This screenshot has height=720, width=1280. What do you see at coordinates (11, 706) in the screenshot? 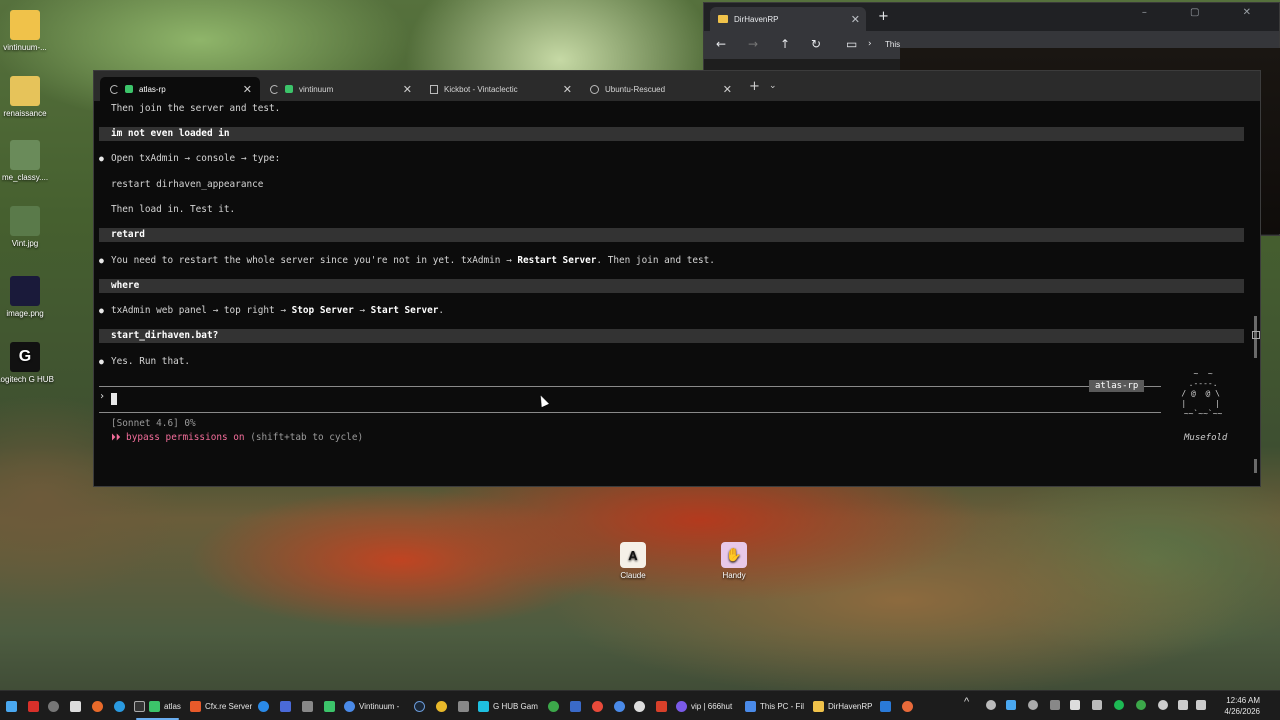
I see `start-button` at bounding box center [11, 706].